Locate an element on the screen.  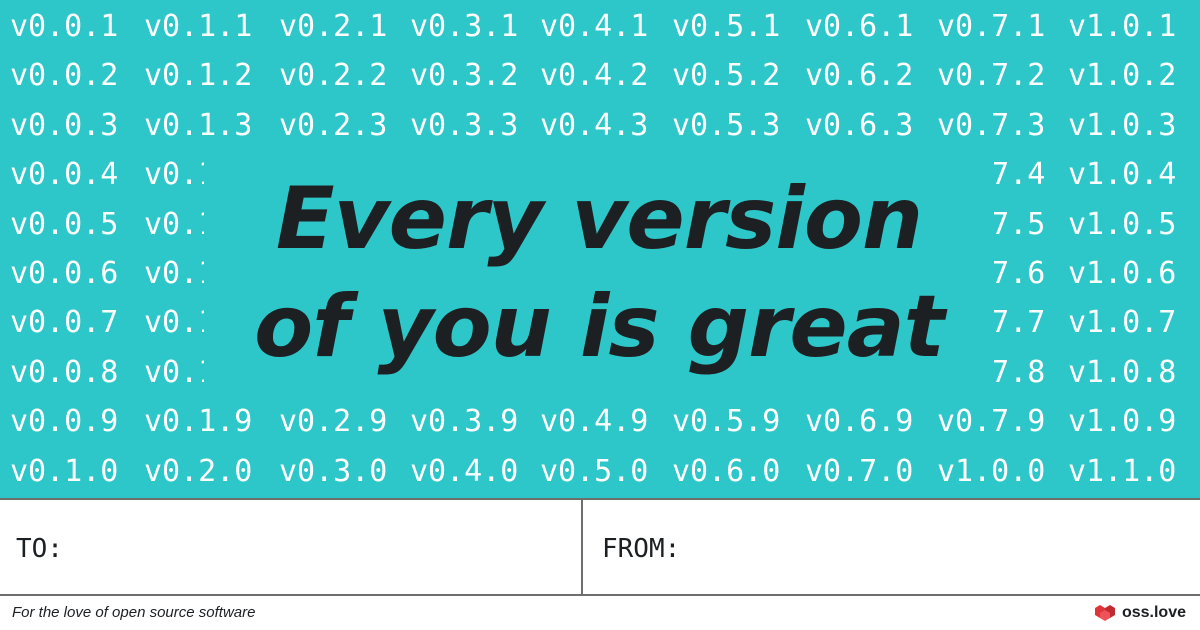
version-label: v0.4.9 is located at coordinates (594, 422).